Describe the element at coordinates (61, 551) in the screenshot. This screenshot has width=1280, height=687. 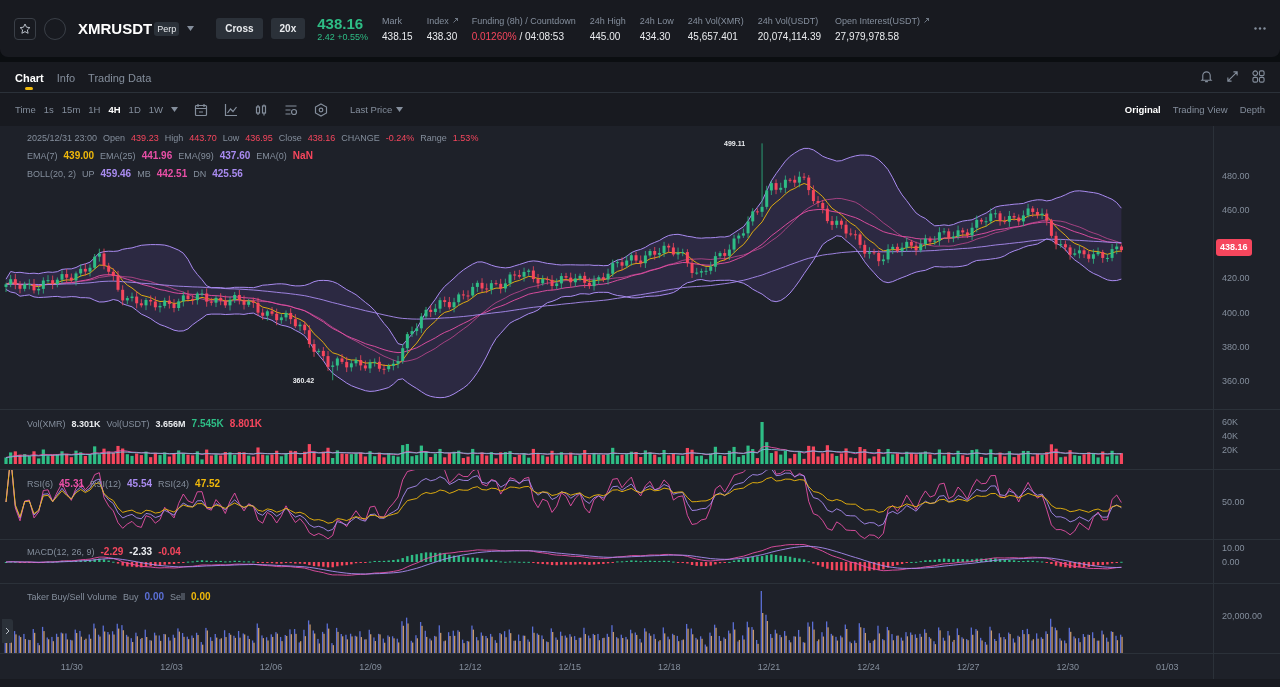
I see `legend-label: MACD(12, 26, 9)` at that location.